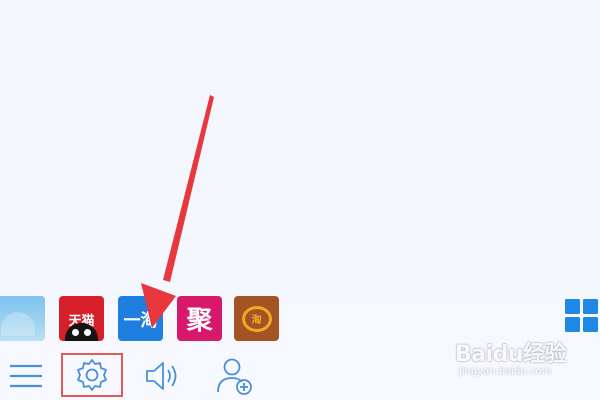 This screenshot has height=400, width=600. I want to click on gold-coin-app-tile: 淘, so click(256, 318).